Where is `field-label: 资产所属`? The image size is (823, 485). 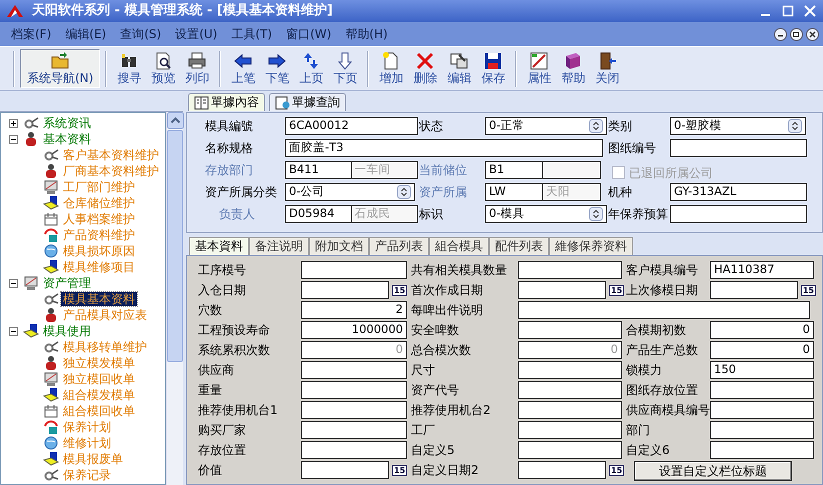 field-label: 资产所属 is located at coordinates (452, 194).